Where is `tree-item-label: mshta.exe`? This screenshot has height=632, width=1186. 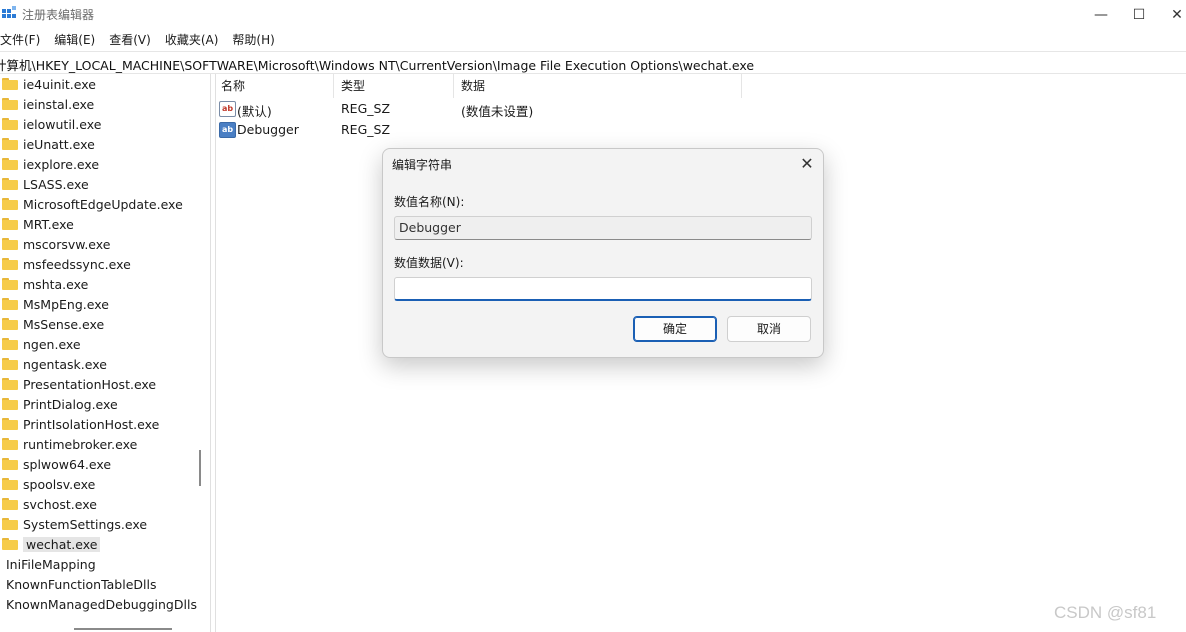 tree-item-label: mshta.exe is located at coordinates (56, 284).